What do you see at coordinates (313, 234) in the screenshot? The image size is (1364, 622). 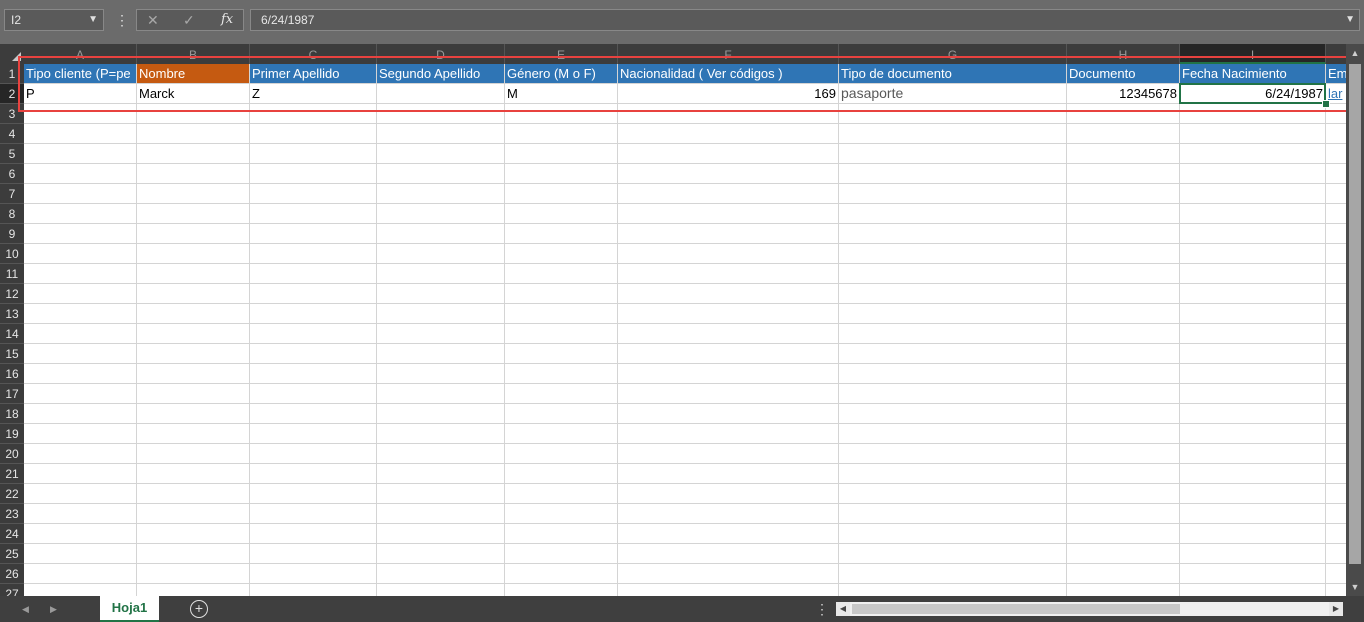 I see `cell-c9` at bounding box center [313, 234].